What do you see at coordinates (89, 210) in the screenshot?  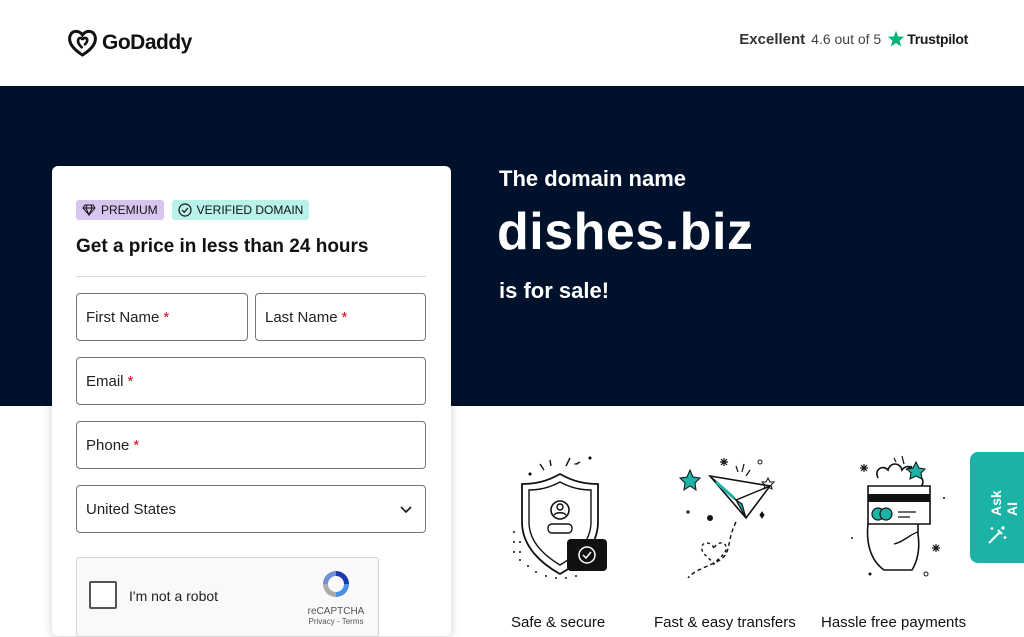 I see `diamond-icon` at bounding box center [89, 210].